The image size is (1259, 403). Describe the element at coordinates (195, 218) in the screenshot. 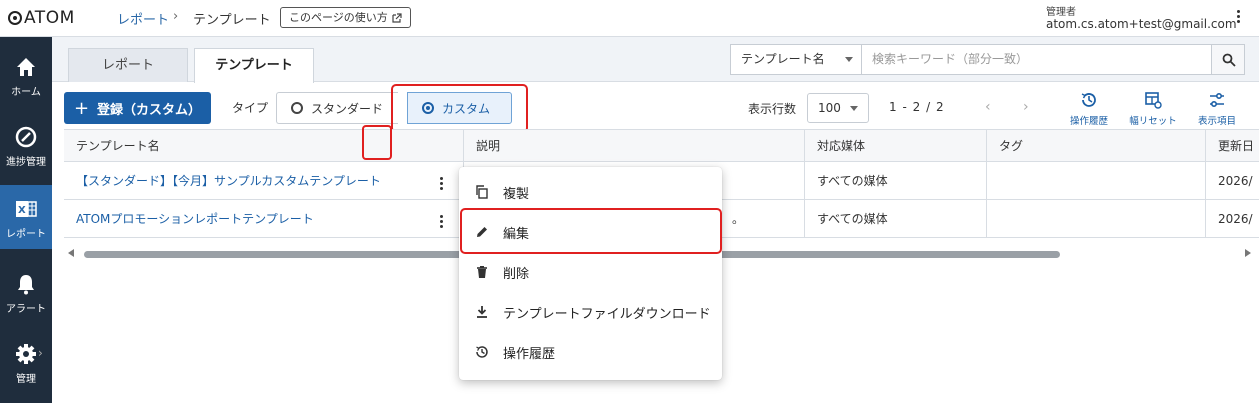

I see `template-name-link: ATOMプロモーションレポートテンプレート` at that location.